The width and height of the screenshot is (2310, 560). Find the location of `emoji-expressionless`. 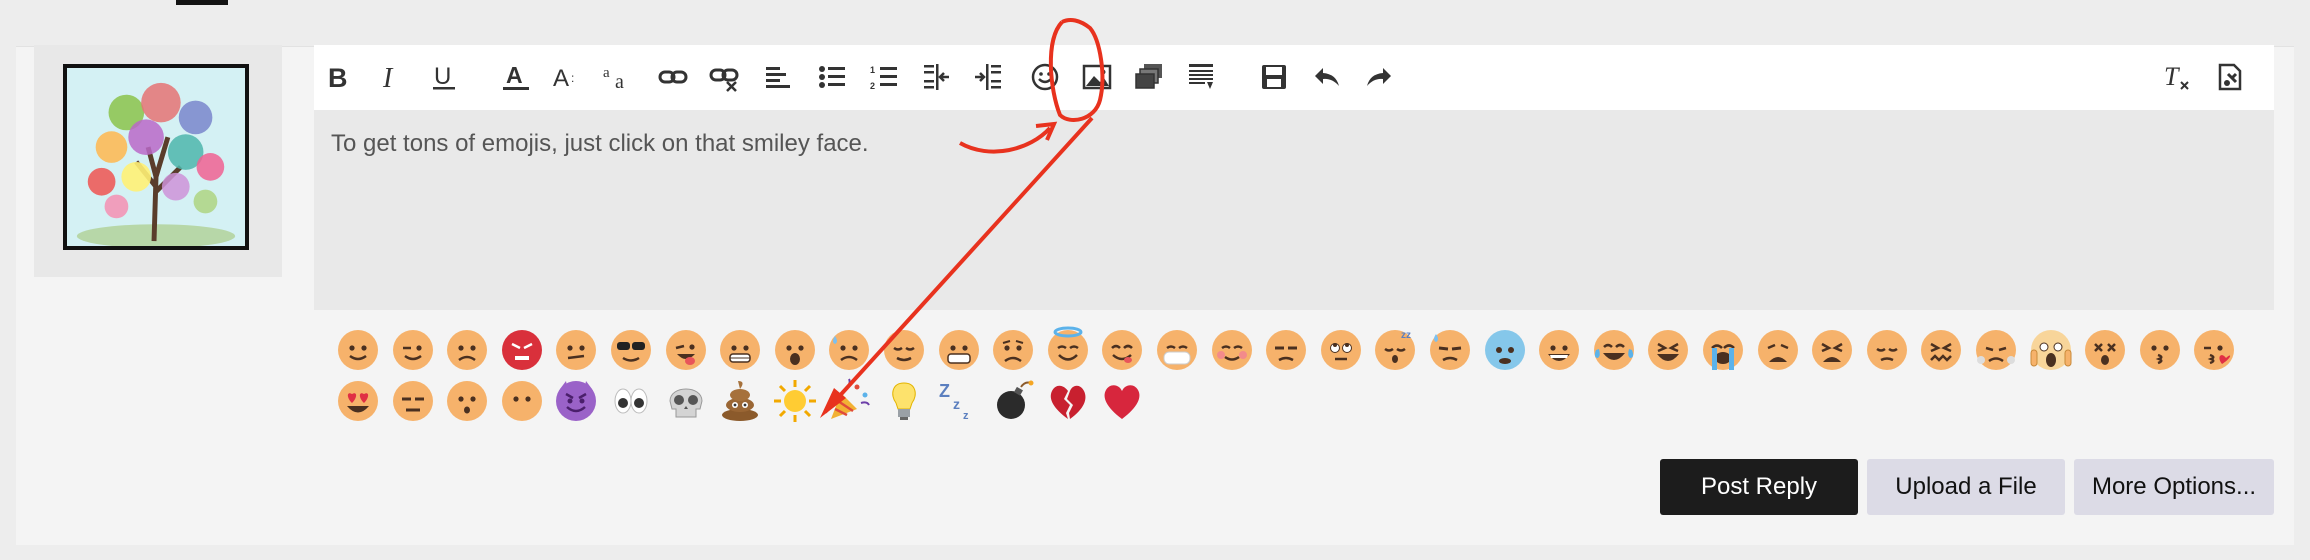

emoji-expressionless is located at coordinates (413, 401).